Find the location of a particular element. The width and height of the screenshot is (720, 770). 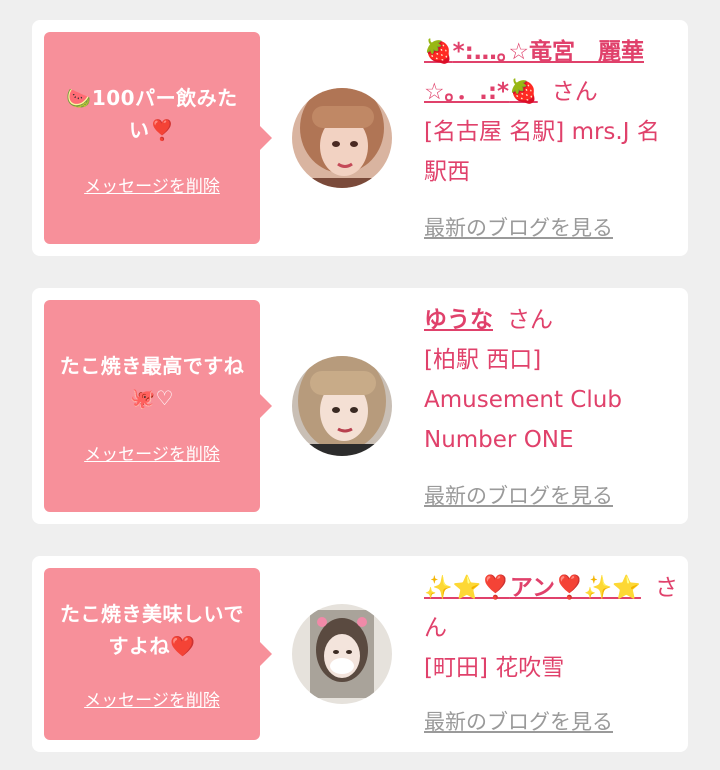

message-text: たこ焼き美味しいですよね❤️ is located at coordinates (152, 630).